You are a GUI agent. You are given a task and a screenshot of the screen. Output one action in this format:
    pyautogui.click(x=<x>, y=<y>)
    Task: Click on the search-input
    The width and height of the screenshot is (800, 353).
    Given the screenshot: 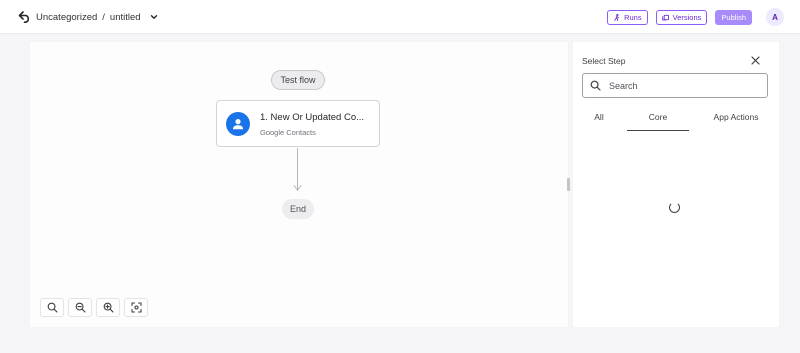 What is the action you would take?
    pyautogui.click(x=684, y=85)
    